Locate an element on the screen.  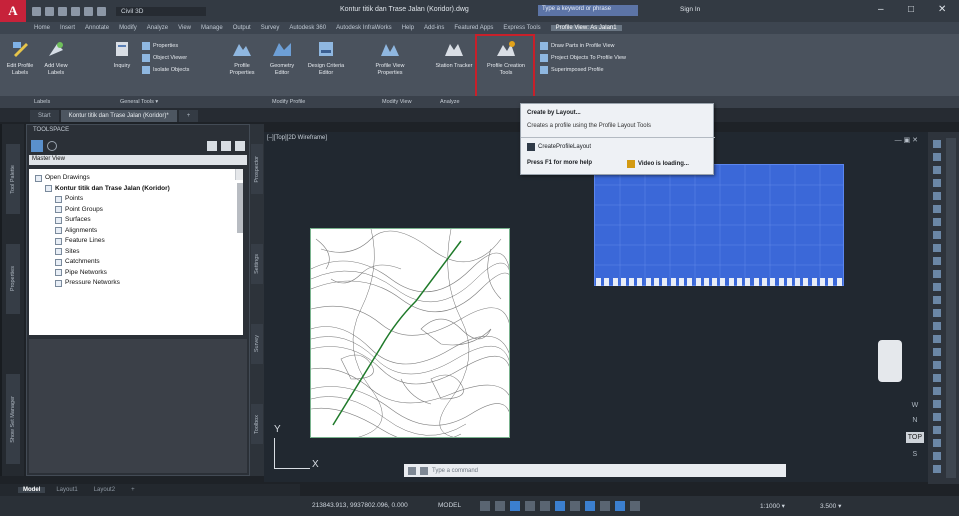
tab-new: + is located at coordinates (188, 116).